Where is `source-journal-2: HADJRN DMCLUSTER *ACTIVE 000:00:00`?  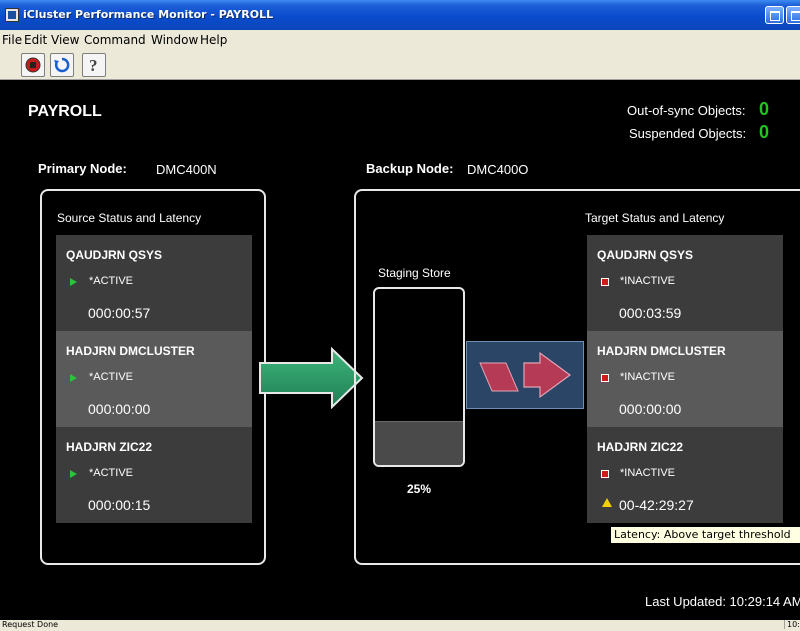 source-journal-2: HADJRN DMCLUSTER *ACTIVE 000:00:00 is located at coordinates (154, 379).